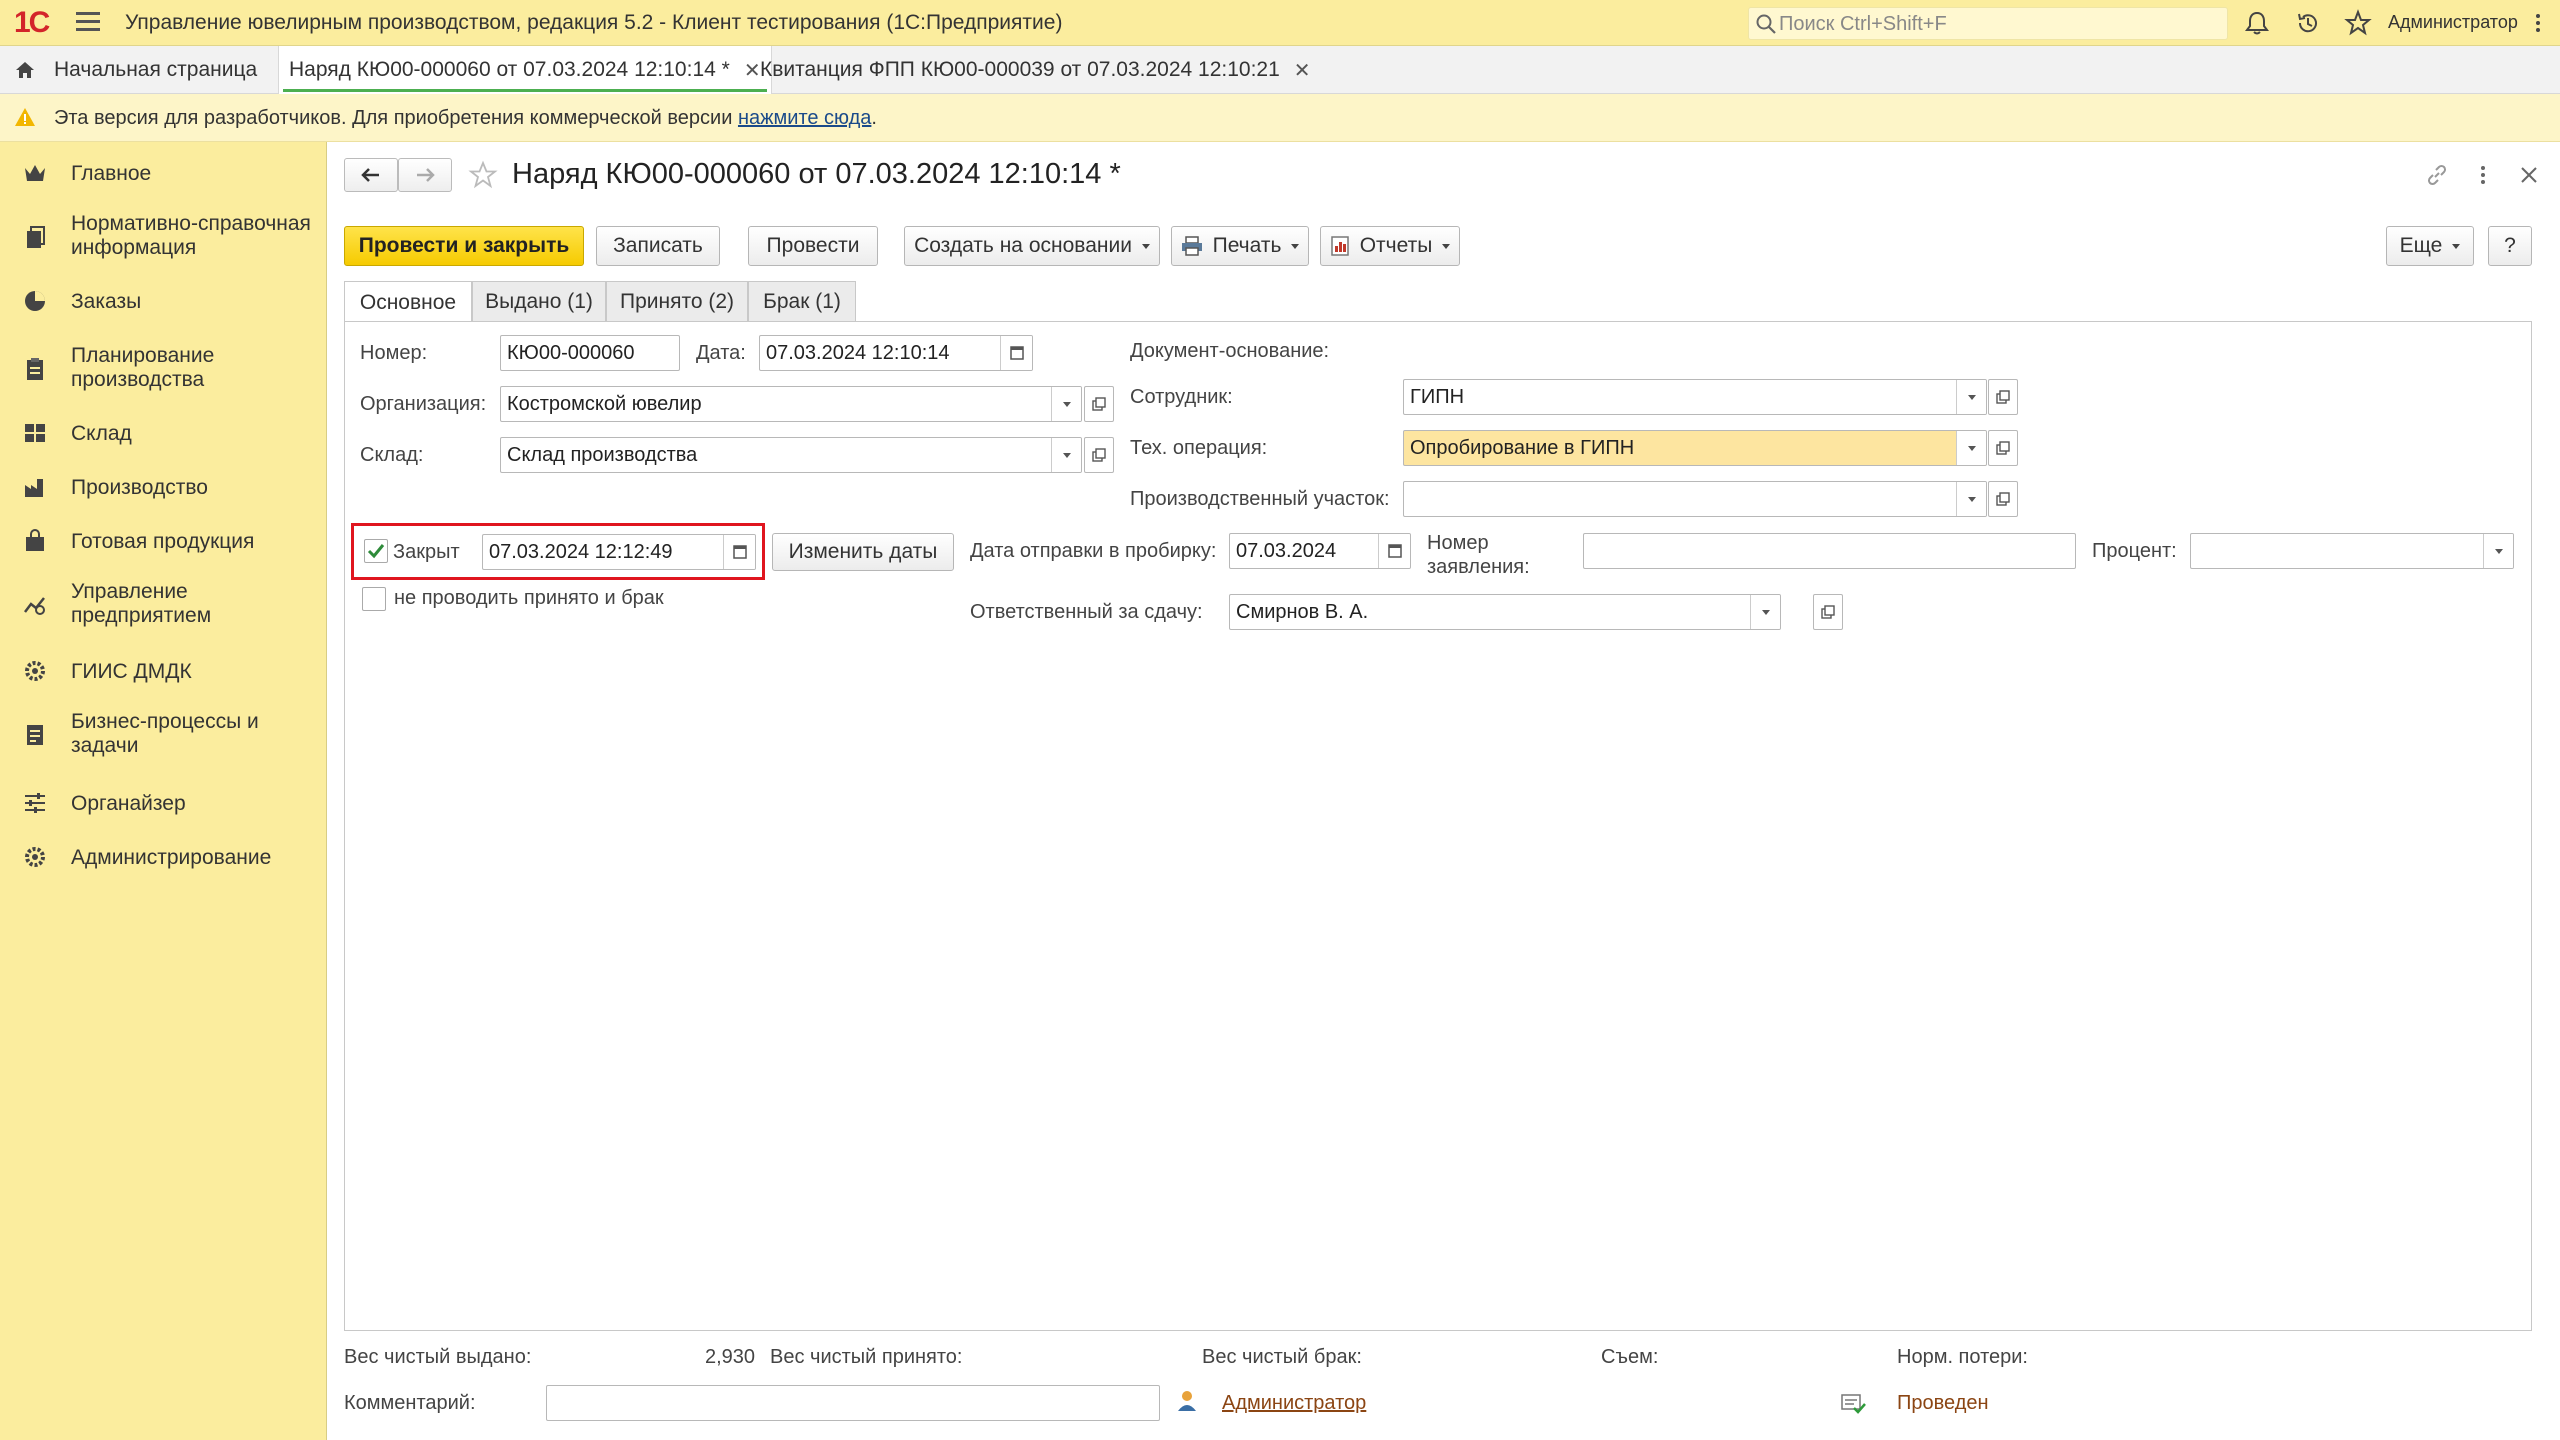 The height and width of the screenshot is (1440, 2560). Describe the element at coordinates (376, 551) in the screenshot. I see `closed-checkbox` at that location.